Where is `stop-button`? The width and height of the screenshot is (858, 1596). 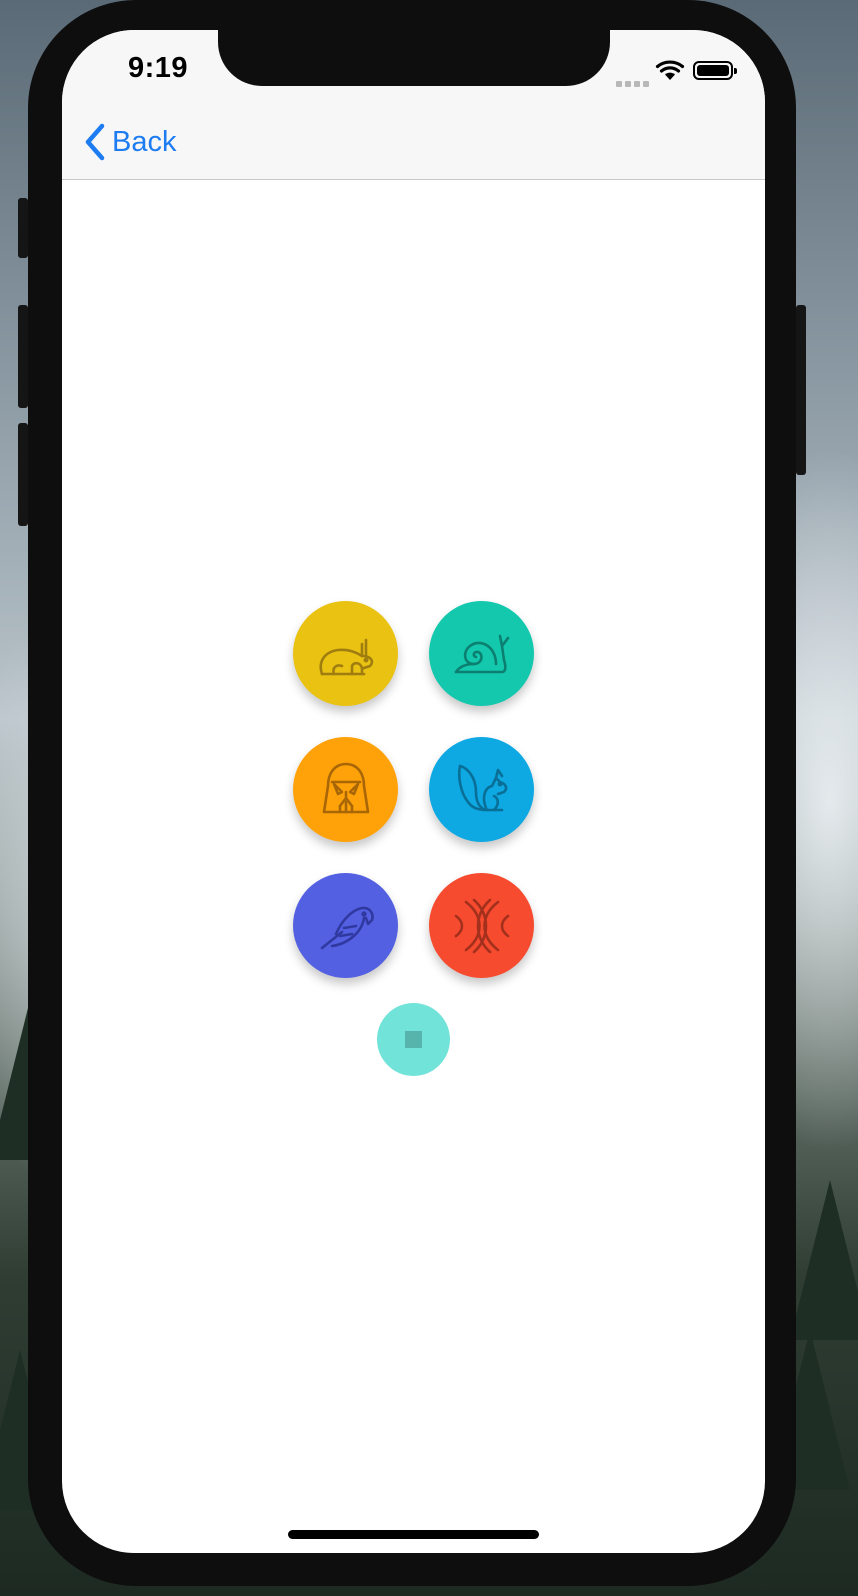 stop-button is located at coordinates (413, 1039).